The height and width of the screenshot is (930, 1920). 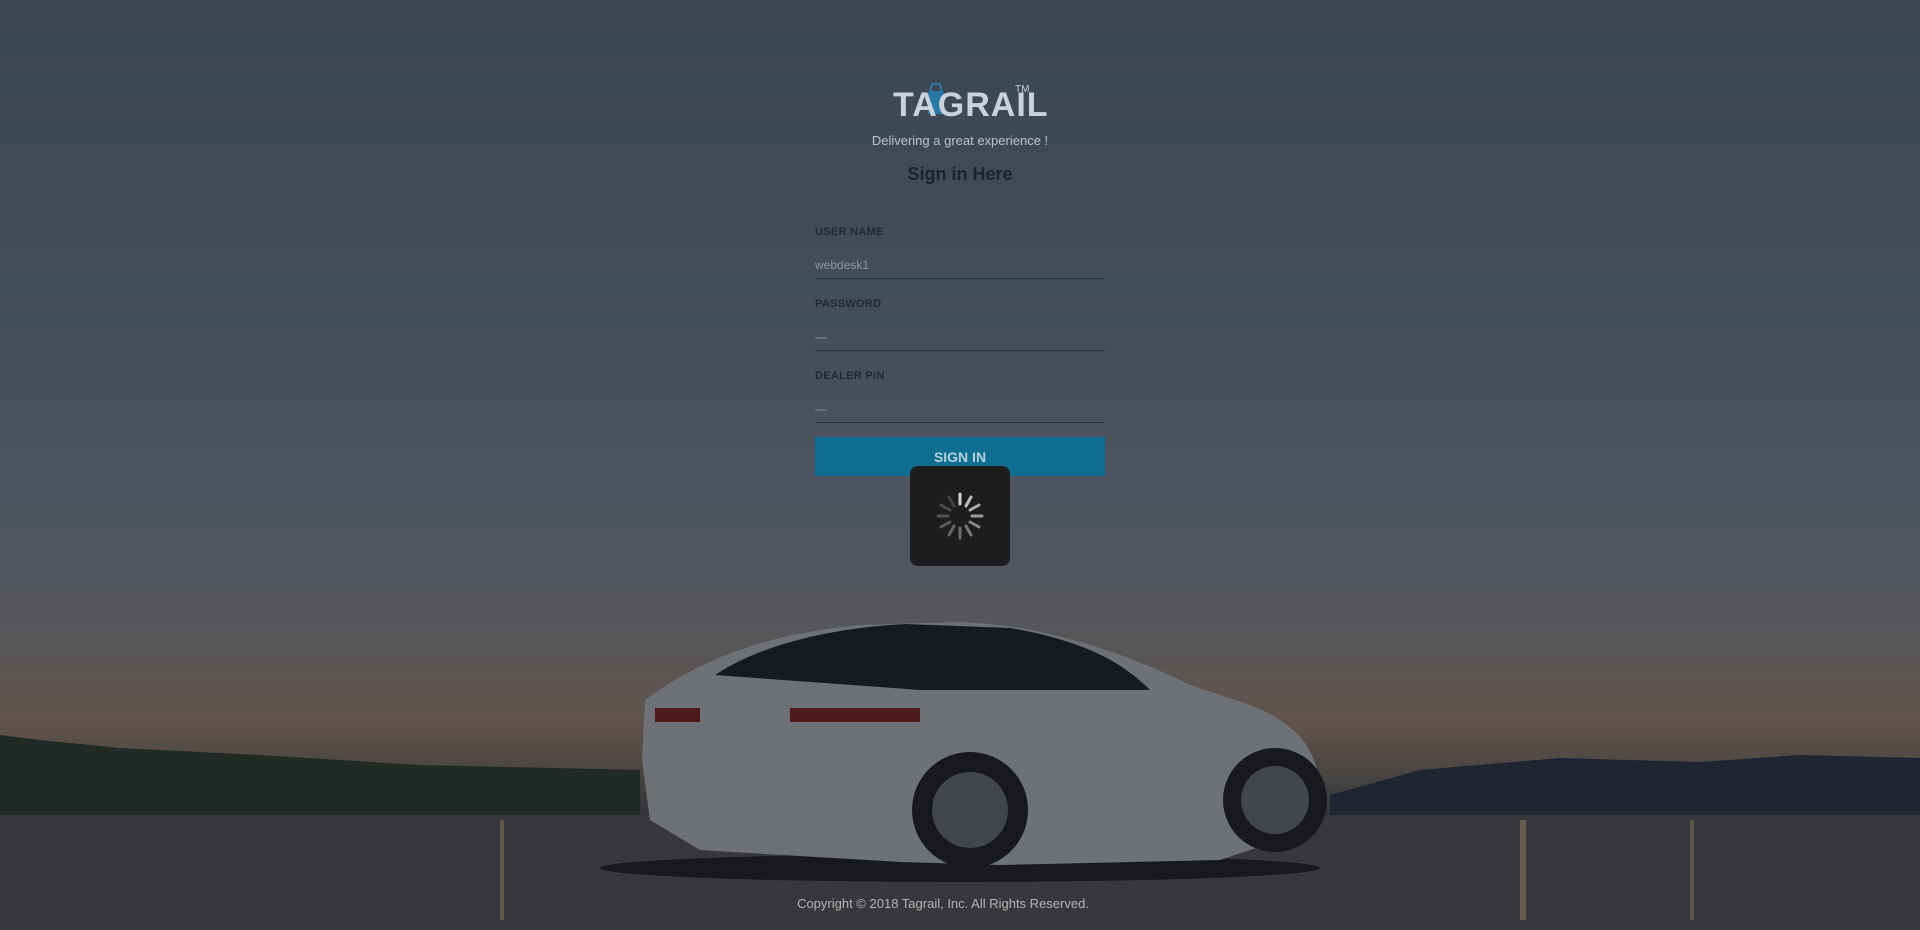 I want to click on dealer-pin-label: DEALER PIN, so click(x=850, y=376).